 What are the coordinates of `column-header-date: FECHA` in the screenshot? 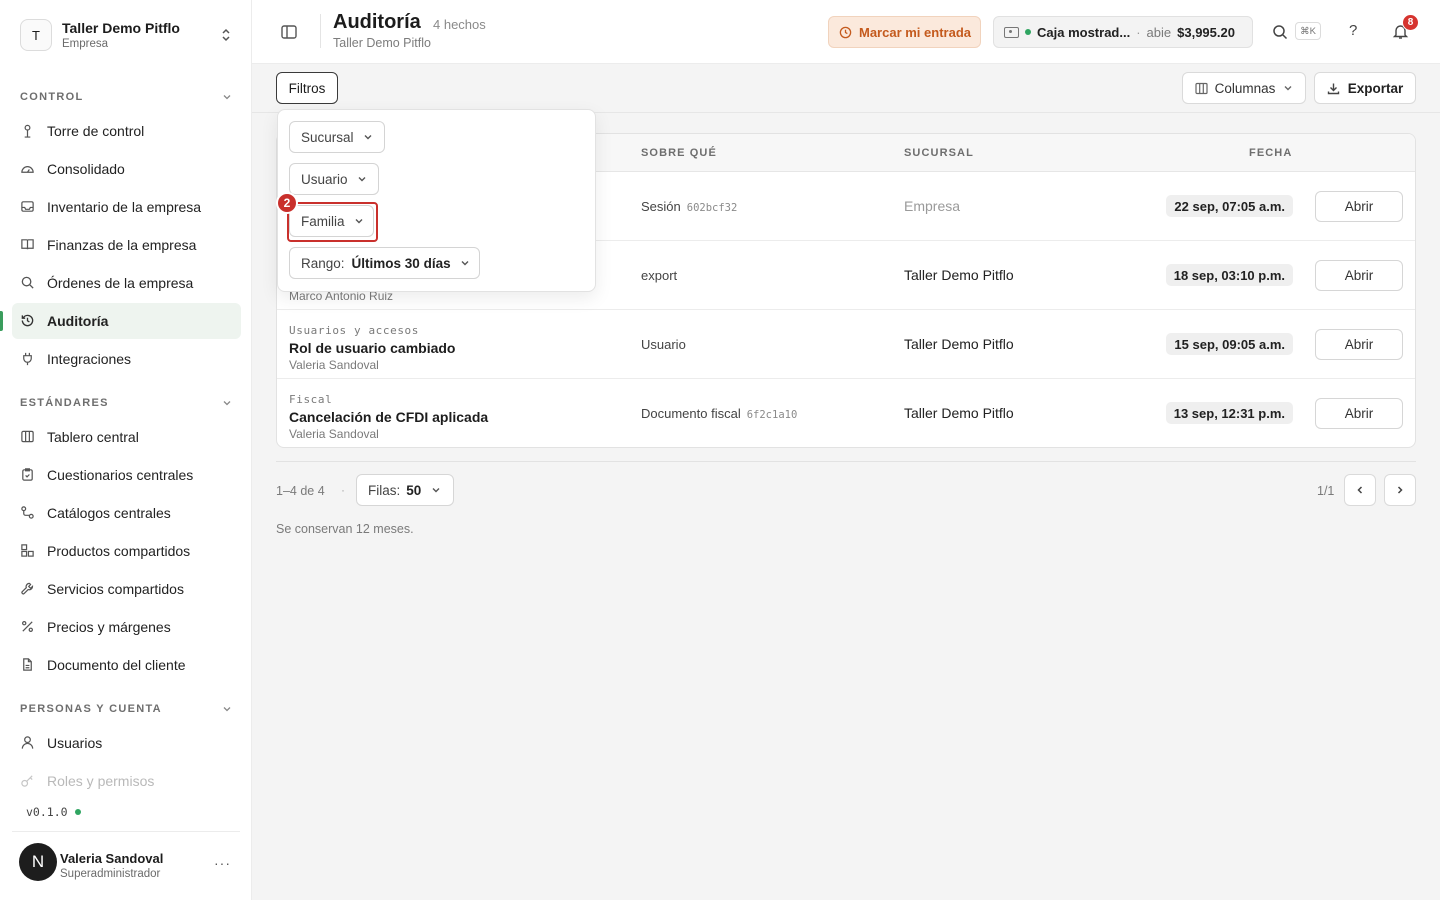 It's located at (1270, 153).